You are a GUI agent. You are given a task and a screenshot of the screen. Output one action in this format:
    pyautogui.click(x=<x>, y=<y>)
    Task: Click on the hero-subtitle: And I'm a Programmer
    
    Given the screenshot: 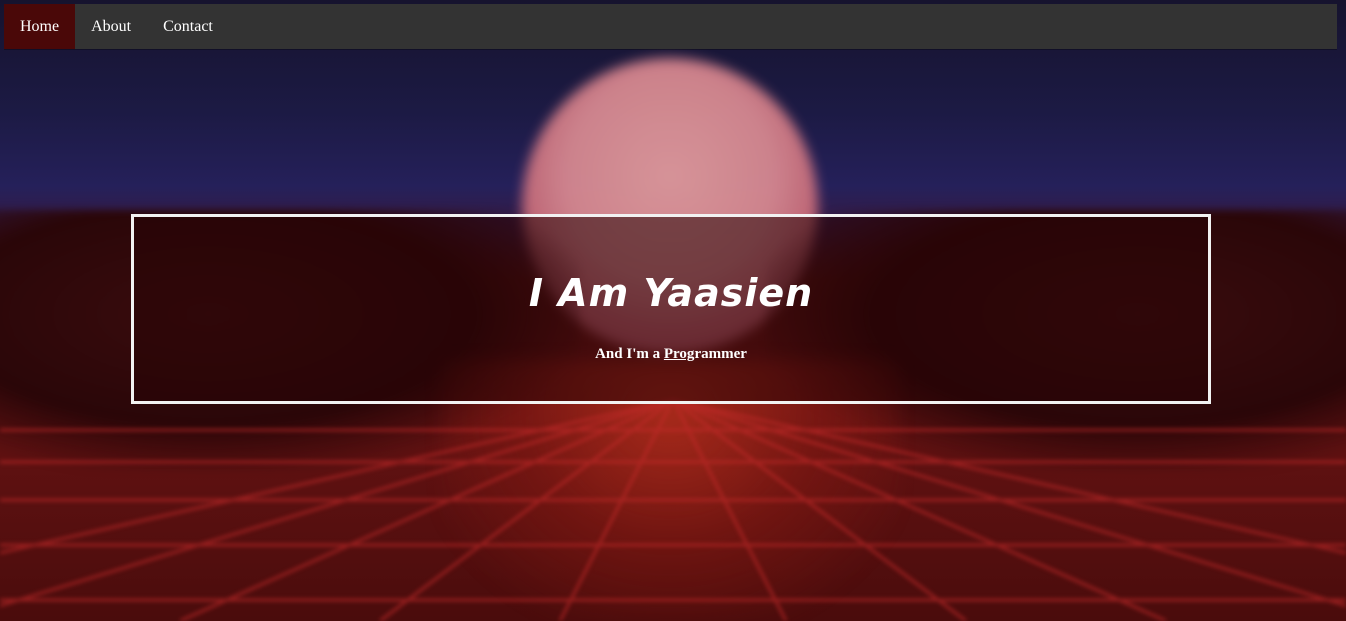 What is the action you would take?
    pyautogui.click(x=671, y=354)
    